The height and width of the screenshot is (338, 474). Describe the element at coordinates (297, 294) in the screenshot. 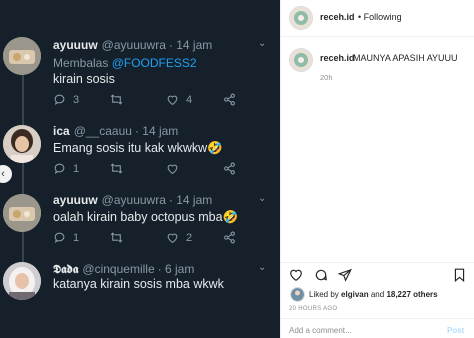

I see `liker-avatar` at that location.